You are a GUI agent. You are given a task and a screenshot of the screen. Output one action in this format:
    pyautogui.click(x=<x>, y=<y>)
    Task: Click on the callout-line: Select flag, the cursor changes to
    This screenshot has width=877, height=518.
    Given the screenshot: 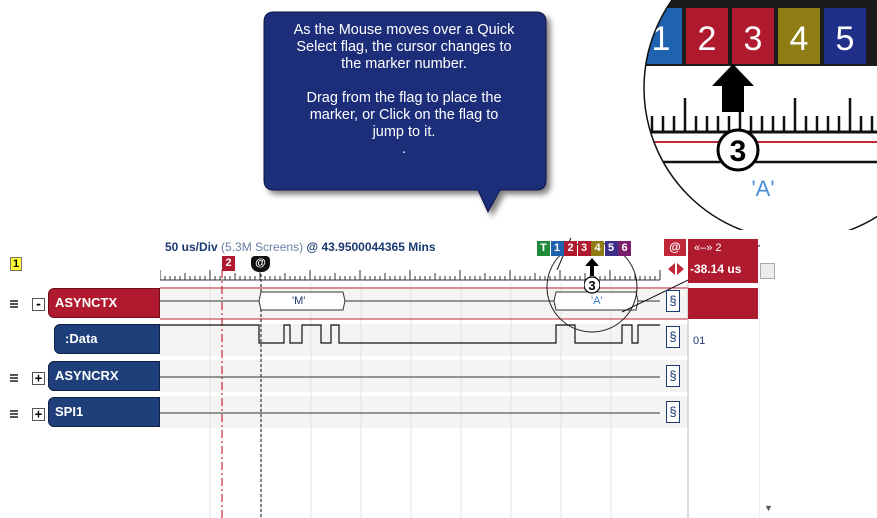 What is the action you would take?
    pyautogui.click(x=404, y=47)
    